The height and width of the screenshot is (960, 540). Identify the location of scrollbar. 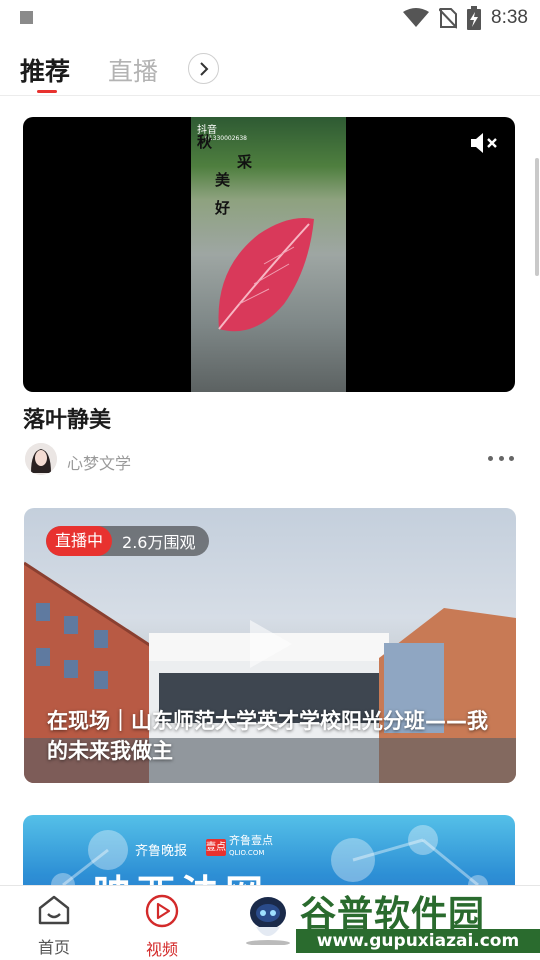
(537, 217).